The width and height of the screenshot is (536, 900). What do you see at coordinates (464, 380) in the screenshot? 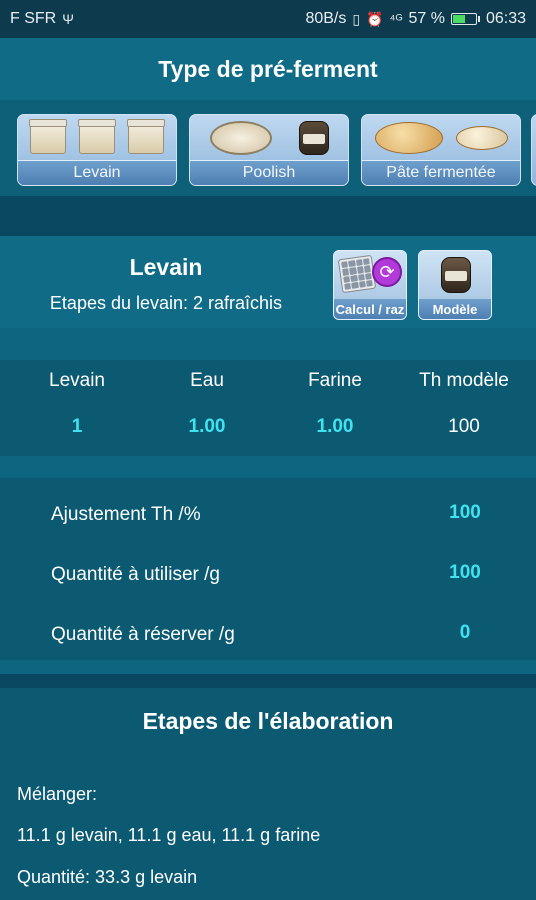
I see `header-th-modele: Th modèle` at bounding box center [464, 380].